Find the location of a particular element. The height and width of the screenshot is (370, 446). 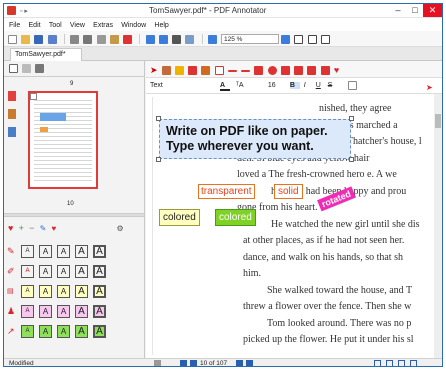

transparent-label: transparent is located at coordinates (226, 191).